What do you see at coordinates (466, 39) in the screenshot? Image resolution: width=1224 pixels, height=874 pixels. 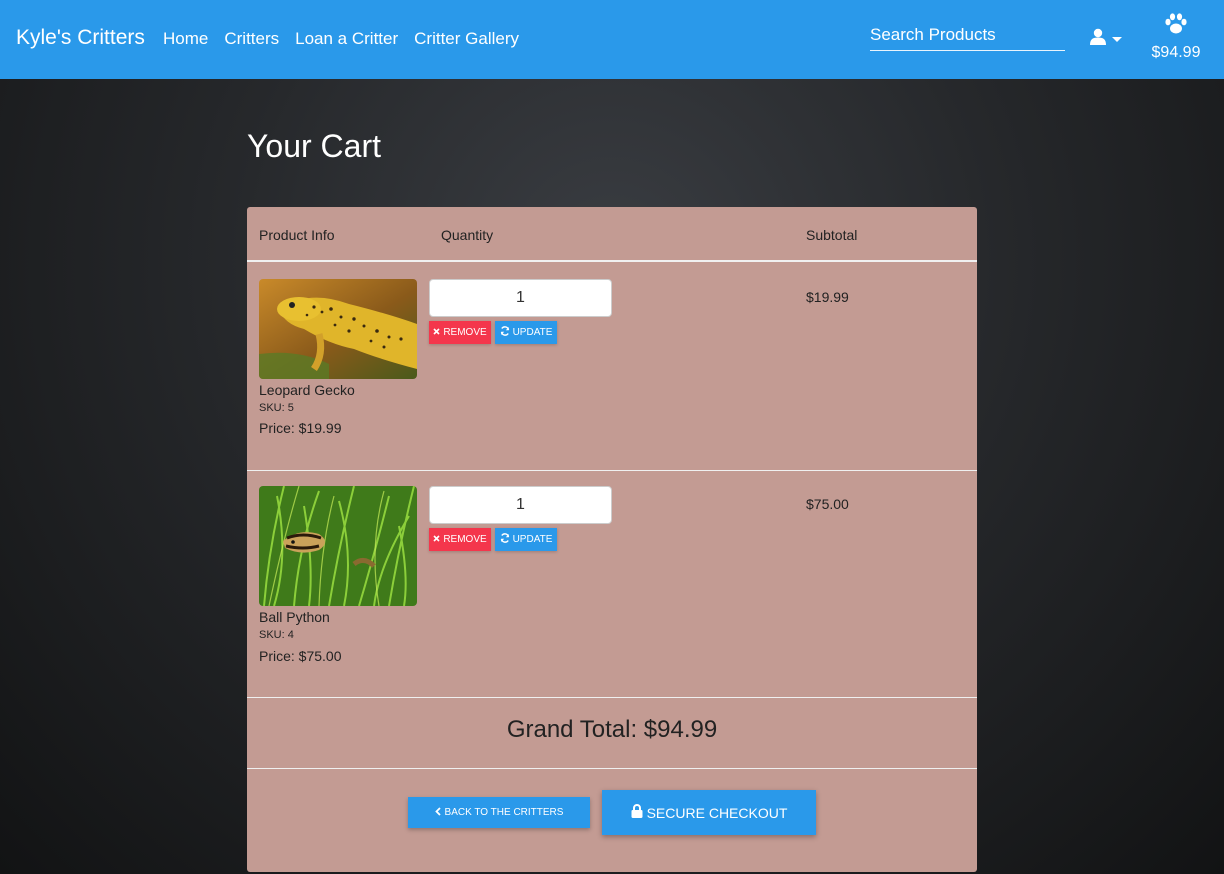 I see `nav-critter-gallery: Critter Gallery` at bounding box center [466, 39].